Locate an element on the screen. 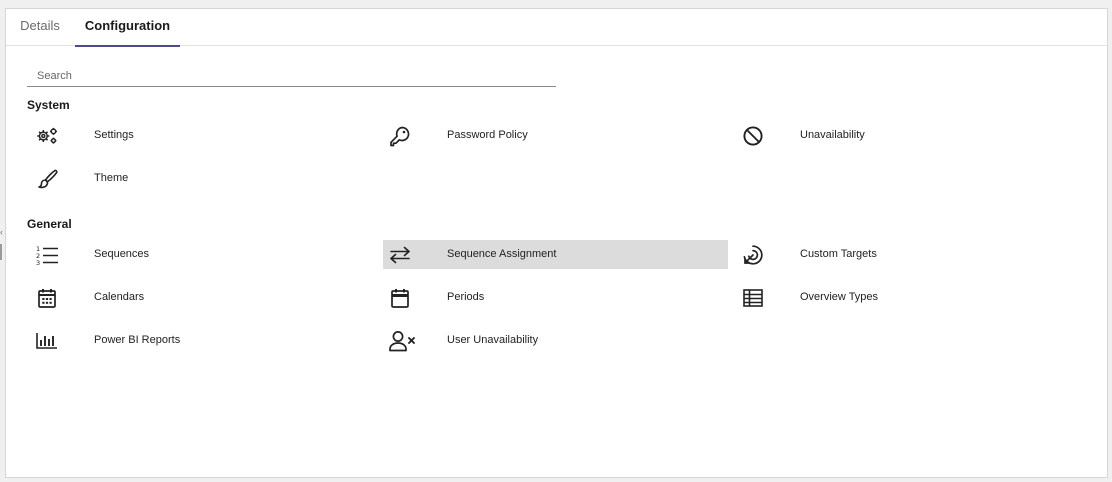 Image resolution: width=1112 pixels, height=482 pixels. gears-icon is located at coordinates (47, 136).